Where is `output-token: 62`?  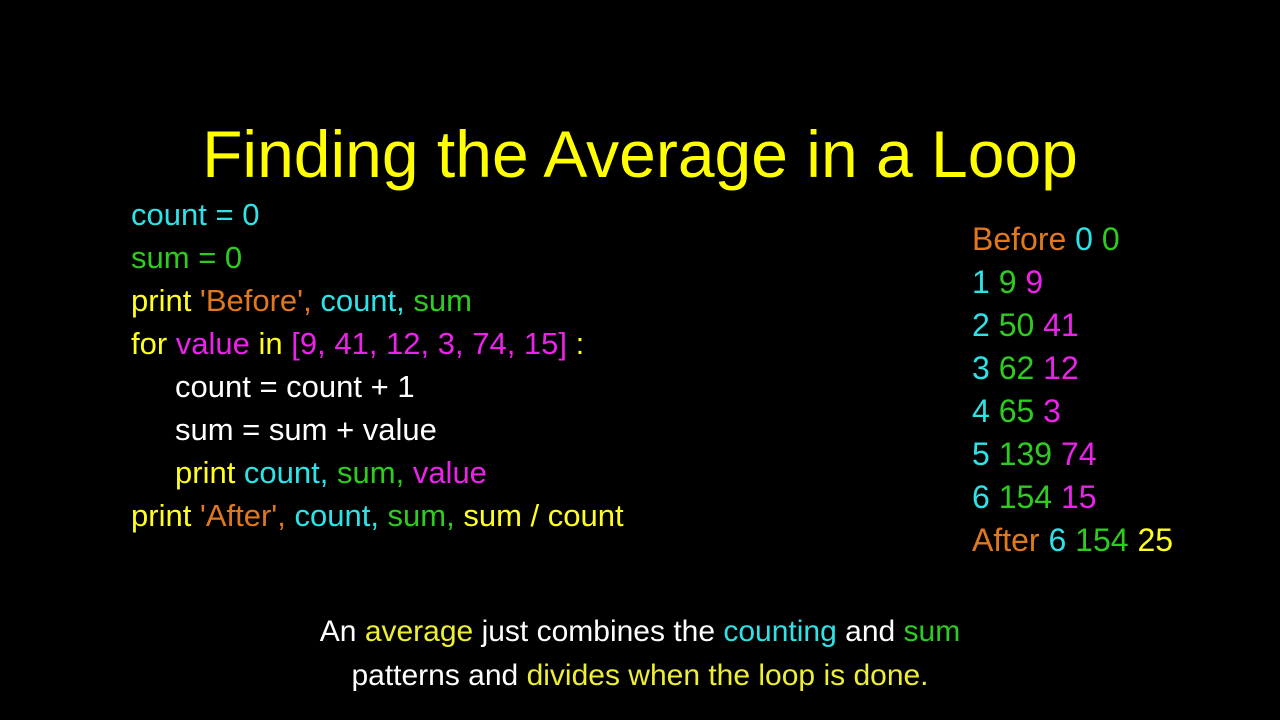
output-token: 62 is located at coordinates (1016, 368).